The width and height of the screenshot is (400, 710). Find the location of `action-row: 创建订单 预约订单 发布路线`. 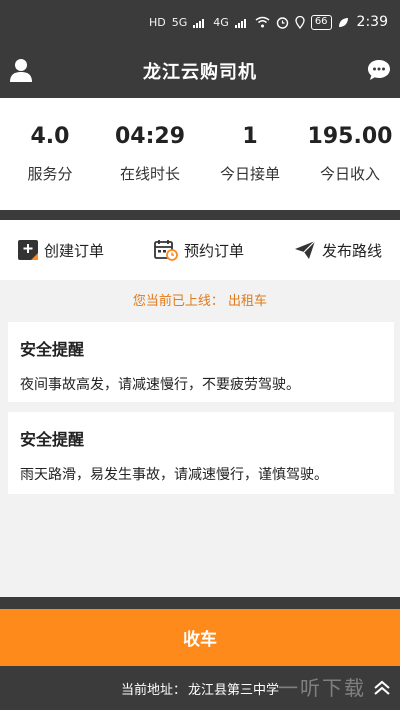

action-row: 创建订单 预约订单 发布路线 is located at coordinates (200, 250).